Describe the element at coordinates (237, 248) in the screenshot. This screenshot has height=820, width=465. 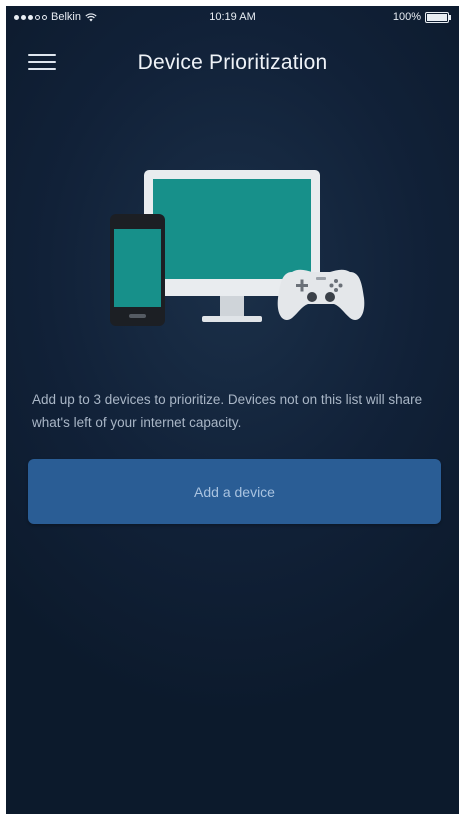
I see `devices-illustration` at that location.